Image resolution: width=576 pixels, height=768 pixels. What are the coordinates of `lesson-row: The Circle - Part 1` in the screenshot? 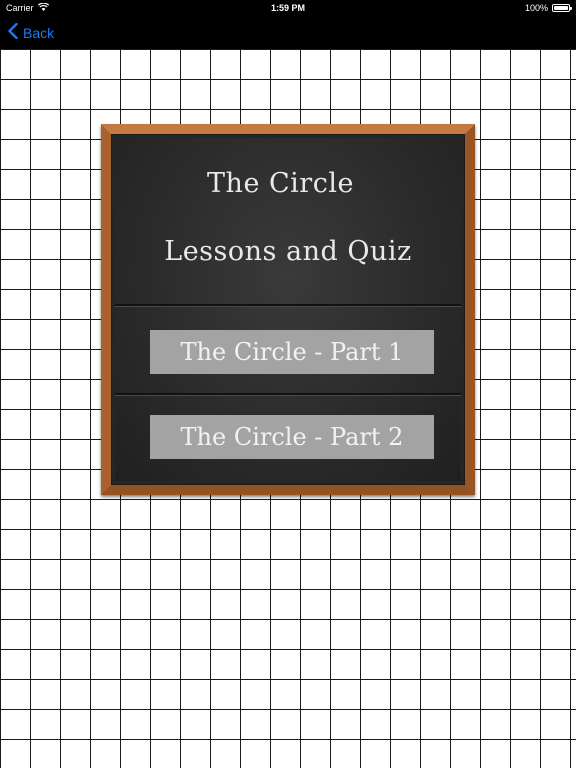 It's located at (288, 350).